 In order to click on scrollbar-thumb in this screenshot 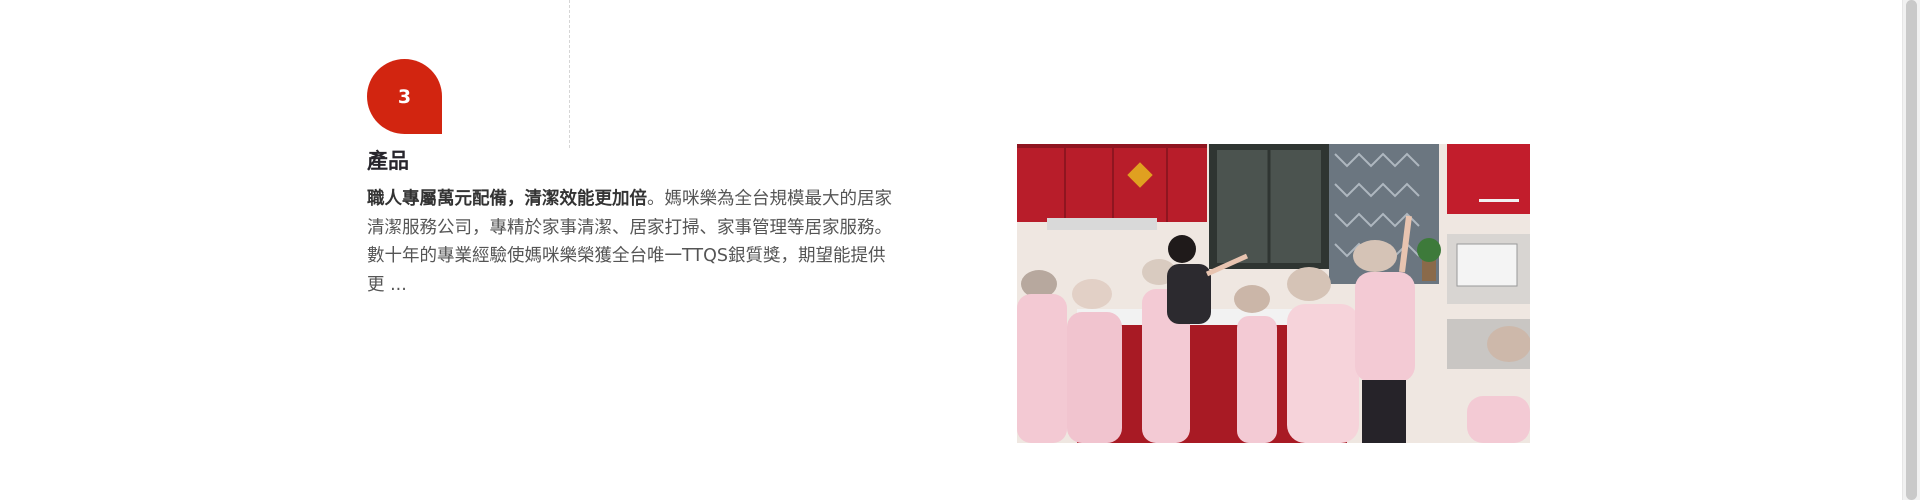, I will do `click(1911, 250)`.